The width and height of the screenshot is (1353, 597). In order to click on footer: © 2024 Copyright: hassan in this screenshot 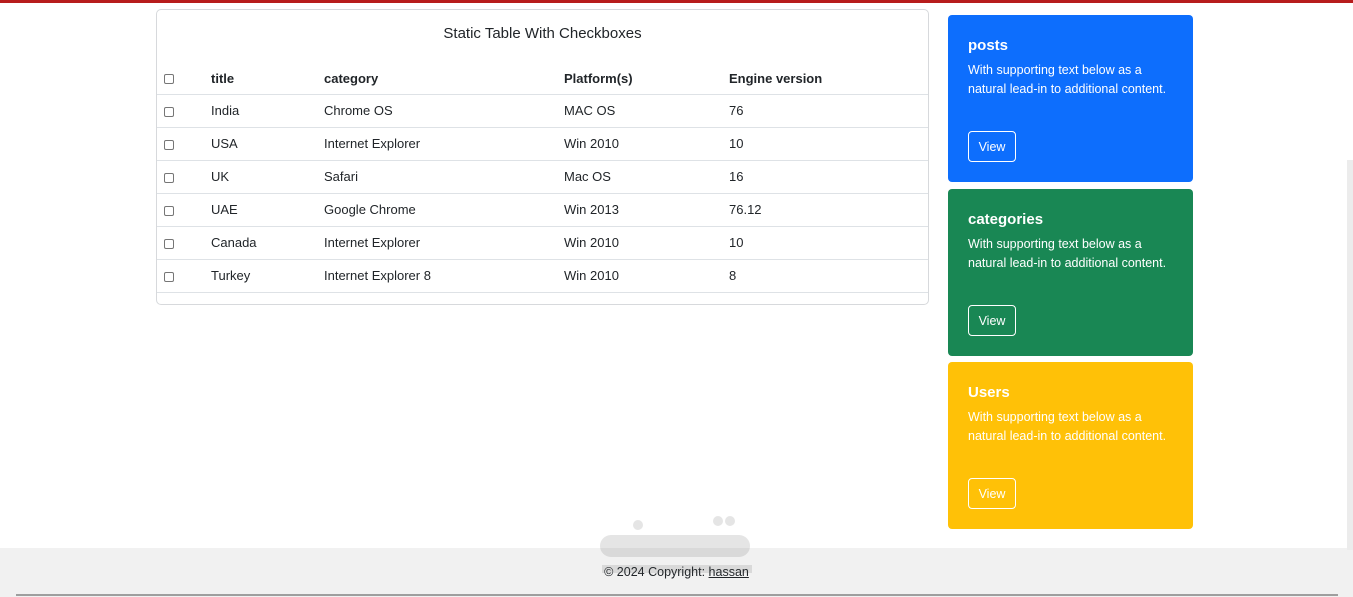, I will do `click(676, 572)`.